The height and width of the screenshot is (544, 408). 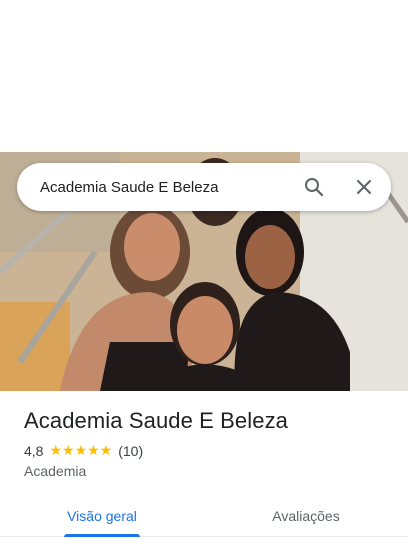 I want to click on search-input: Academia Saude E Beleza, so click(x=168, y=187).